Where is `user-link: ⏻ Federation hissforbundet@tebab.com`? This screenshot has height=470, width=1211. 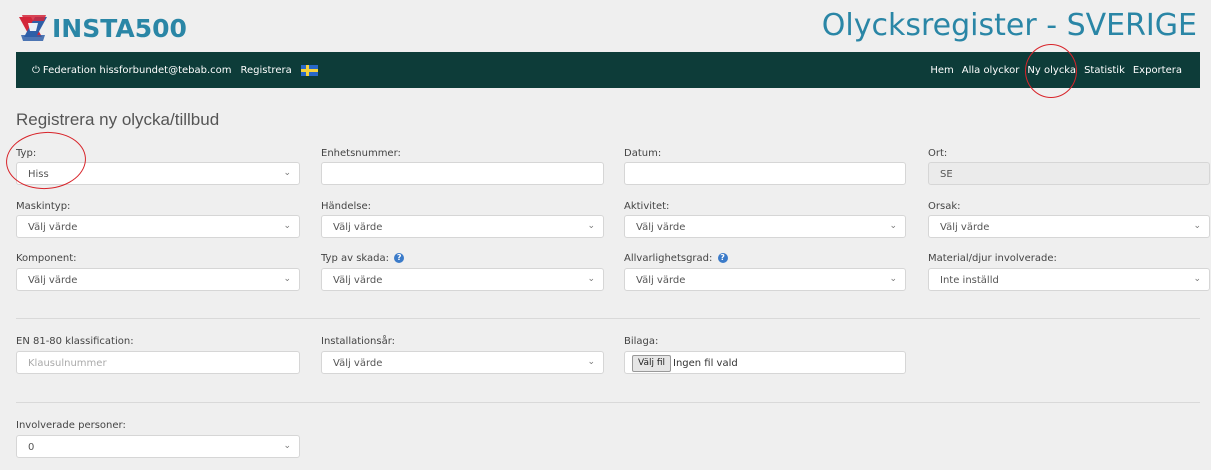
user-link: ⏻ Federation hissforbundet@tebab.com is located at coordinates (132, 70).